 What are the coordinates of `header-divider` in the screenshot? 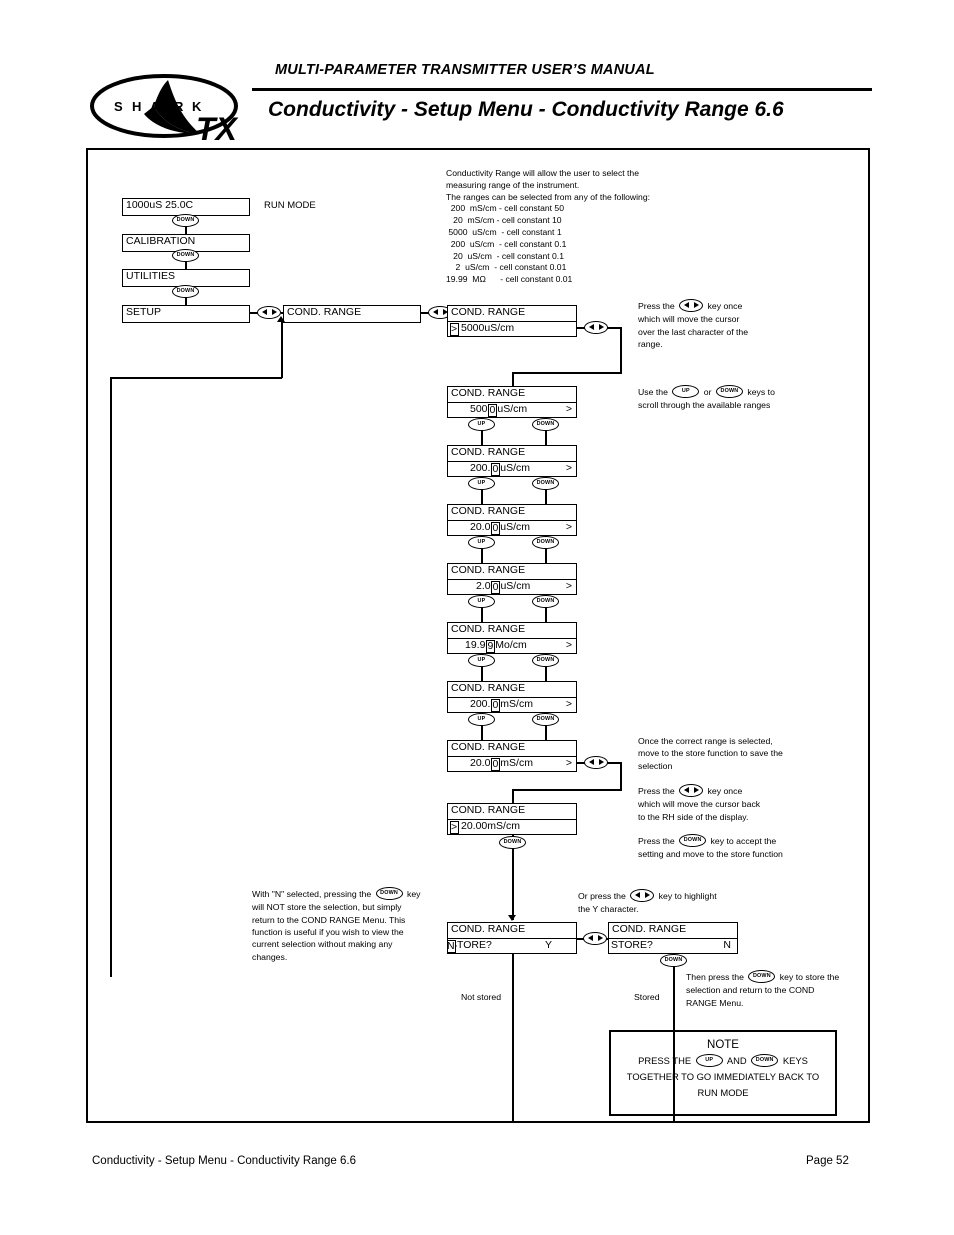 It's located at (562, 89).